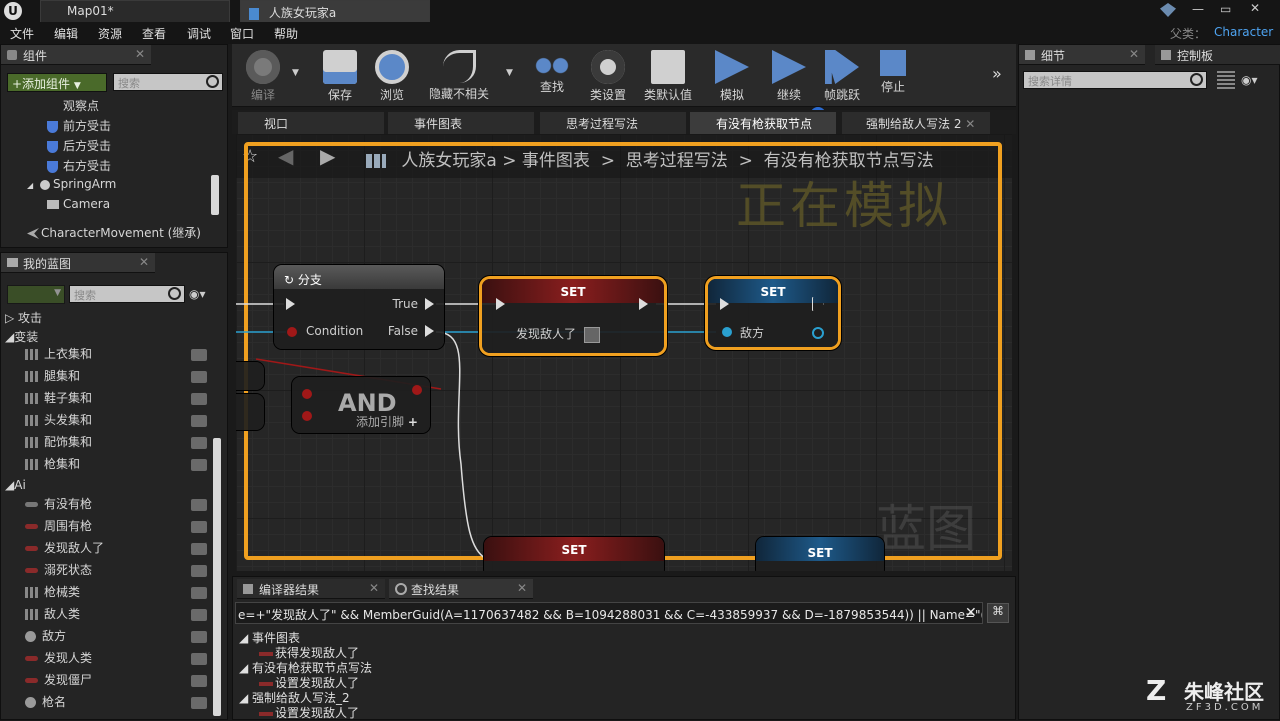 The height and width of the screenshot is (721, 1280). I want to click on components-tab: 组件 ✕, so click(76, 55).